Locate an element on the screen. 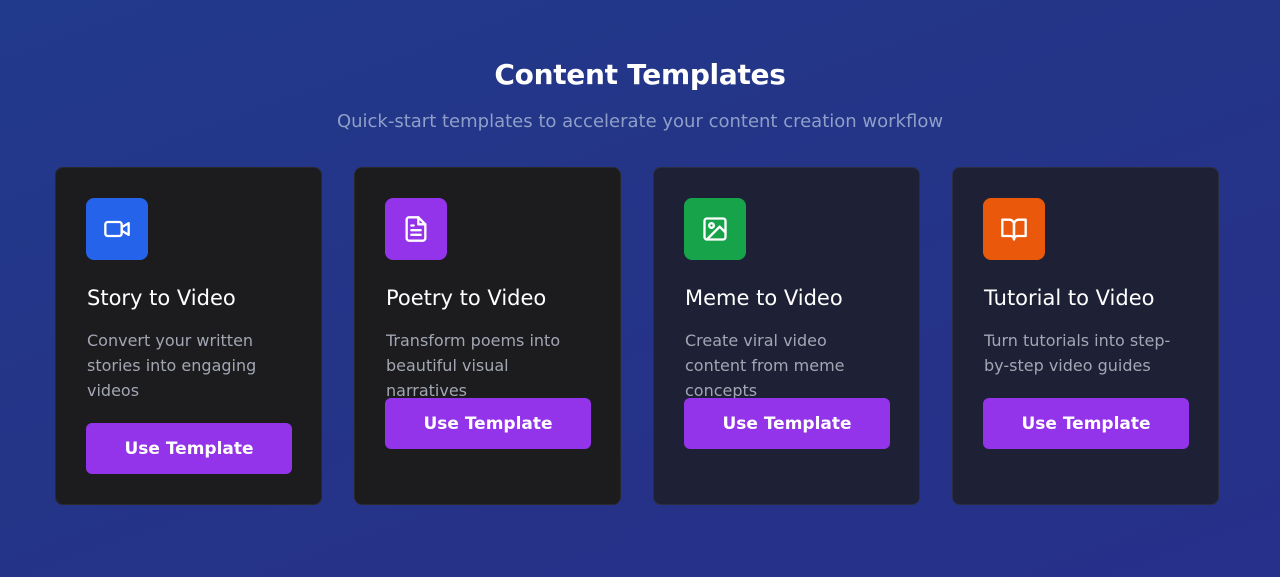 The image size is (1280, 577). template-title: Poetry to Video is located at coordinates (466, 298).